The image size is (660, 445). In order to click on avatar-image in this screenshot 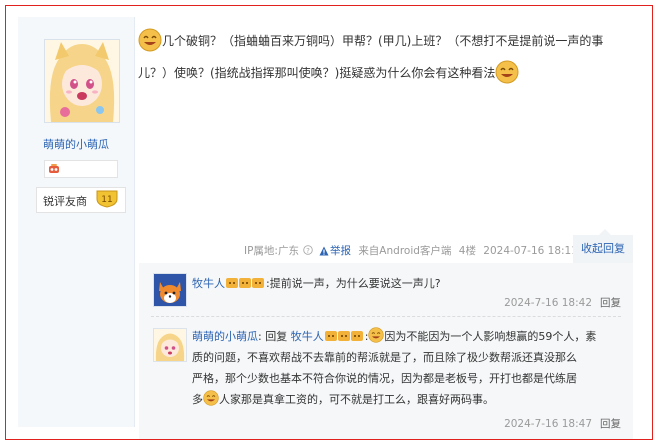, I will do `click(82, 81)`.